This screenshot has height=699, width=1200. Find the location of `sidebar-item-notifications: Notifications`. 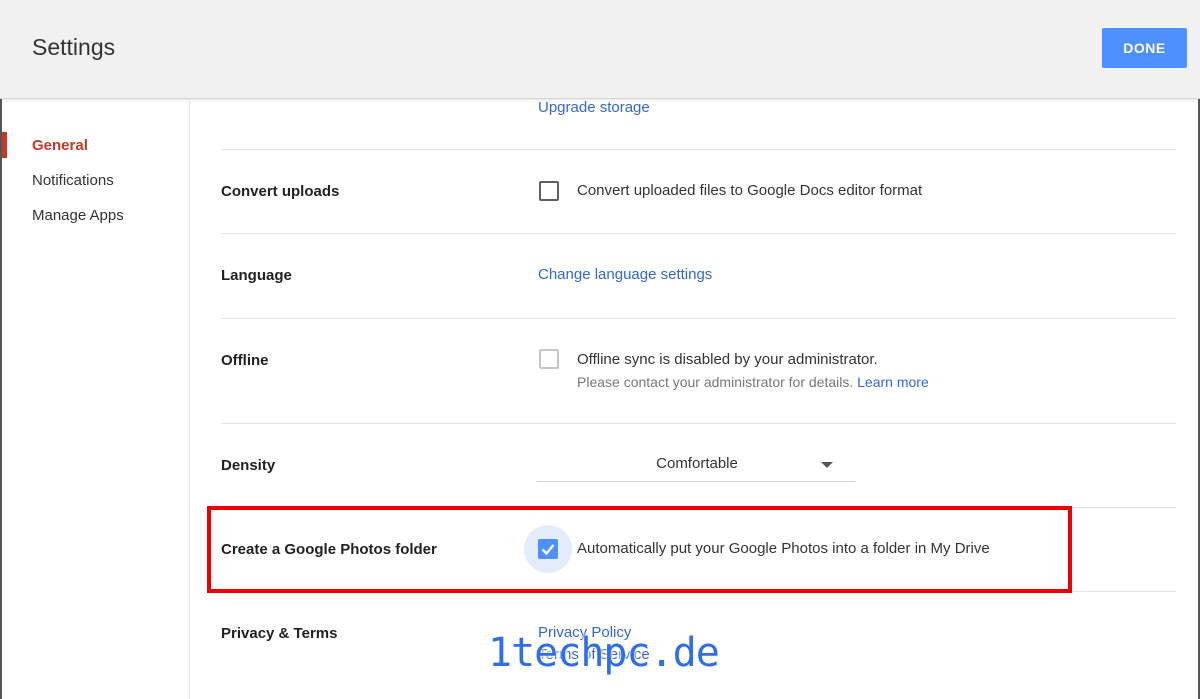

sidebar-item-notifications: Notifications is located at coordinates (73, 180).